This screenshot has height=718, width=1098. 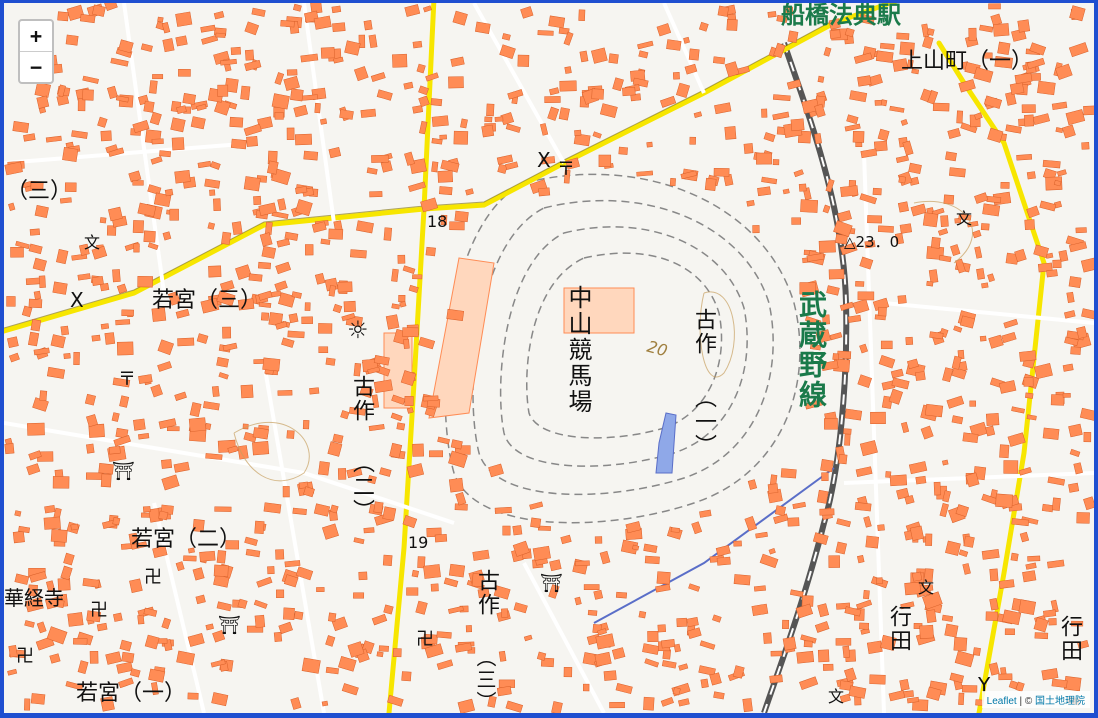 I want to click on zoom-out-button: −, so click(x=36, y=67).